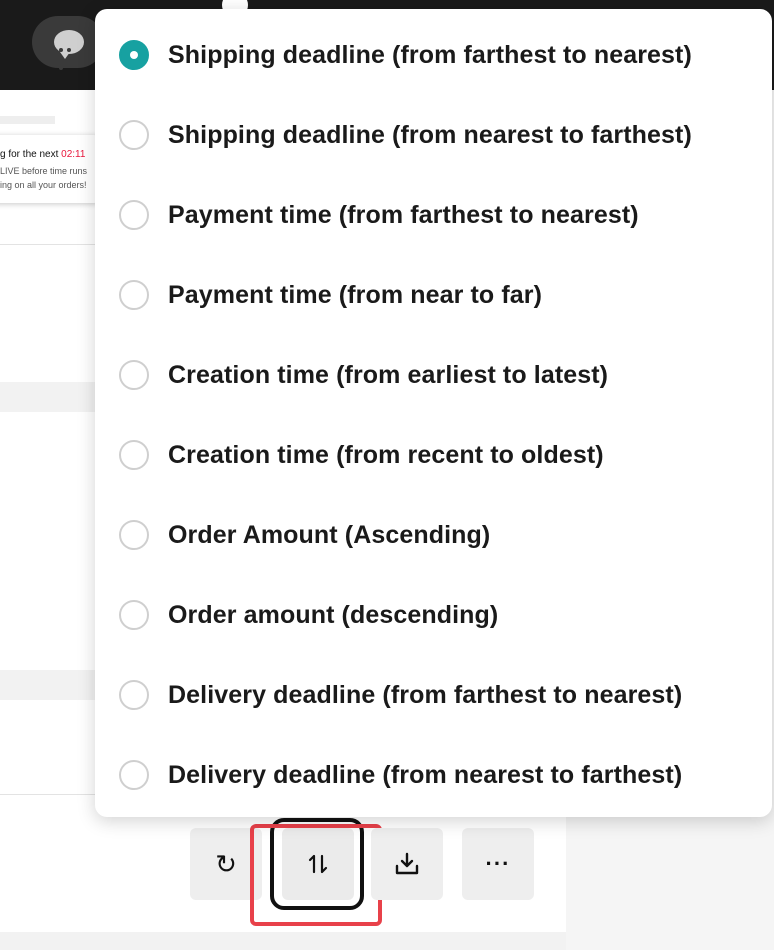 The width and height of the screenshot is (774, 950). What do you see at coordinates (73, 154) in the screenshot?
I see `countdown-timer: 02:11` at bounding box center [73, 154].